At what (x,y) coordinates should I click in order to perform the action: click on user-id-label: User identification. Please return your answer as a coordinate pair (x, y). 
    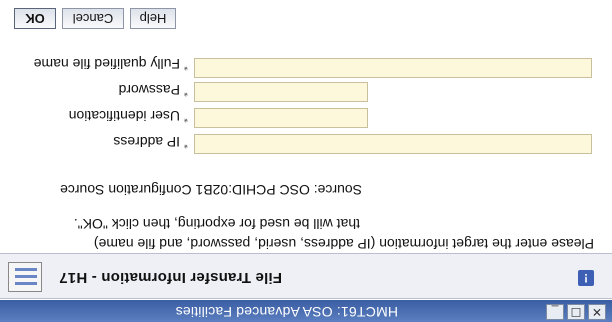
    Looking at the image, I should click on (124, 116).